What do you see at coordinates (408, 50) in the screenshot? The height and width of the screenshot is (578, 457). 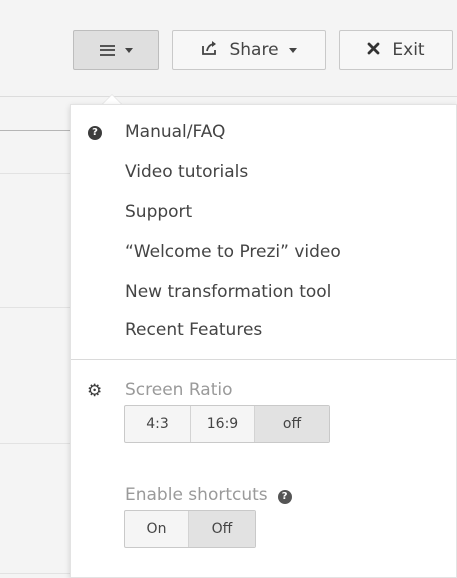 I see `exit-label: Exit` at bounding box center [408, 50].